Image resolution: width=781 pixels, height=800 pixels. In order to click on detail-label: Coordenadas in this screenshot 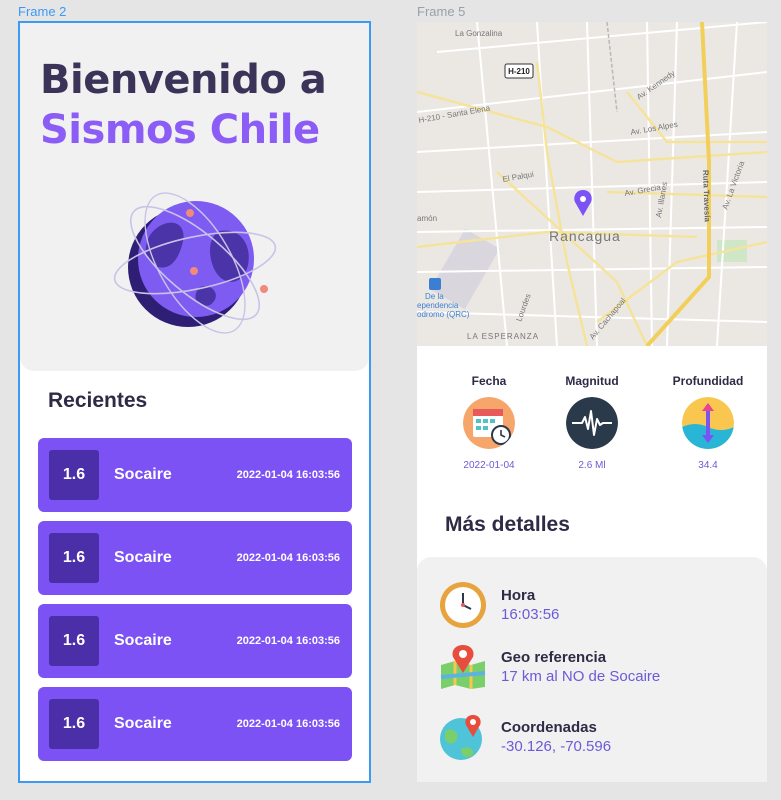, I will do `click(549, 727)`.